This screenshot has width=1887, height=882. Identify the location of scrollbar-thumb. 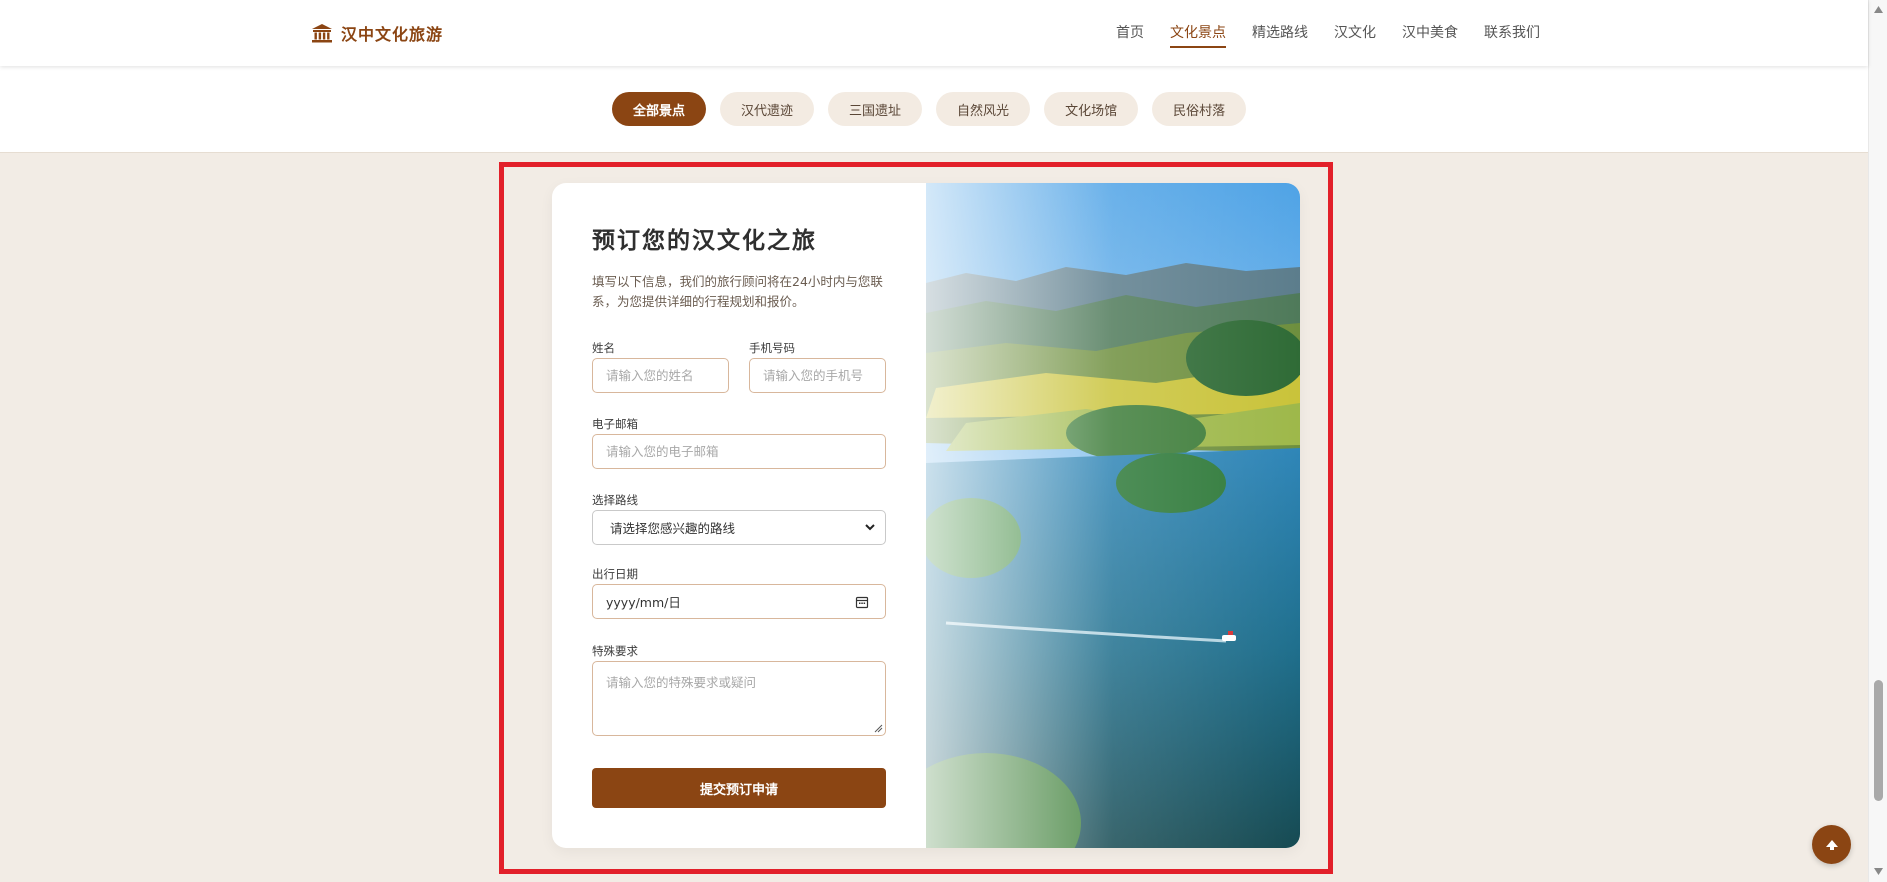
(1878, 740).